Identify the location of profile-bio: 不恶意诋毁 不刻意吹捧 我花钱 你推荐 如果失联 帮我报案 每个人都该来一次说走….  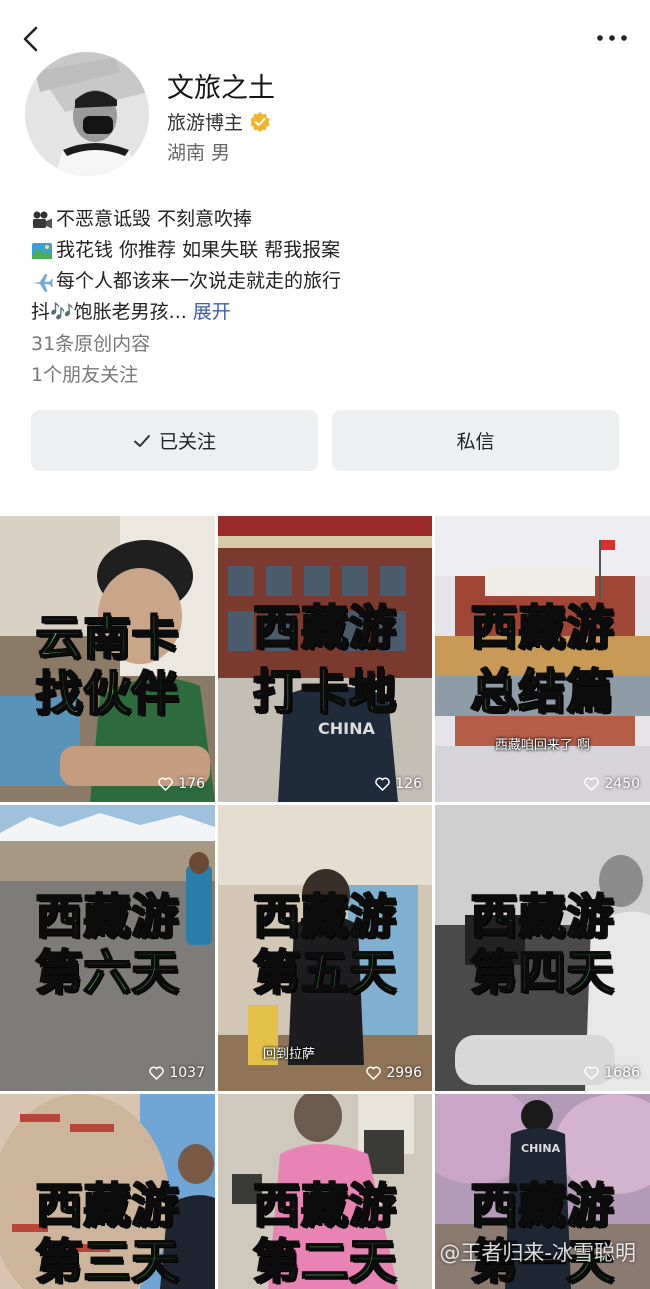
(326, 266).